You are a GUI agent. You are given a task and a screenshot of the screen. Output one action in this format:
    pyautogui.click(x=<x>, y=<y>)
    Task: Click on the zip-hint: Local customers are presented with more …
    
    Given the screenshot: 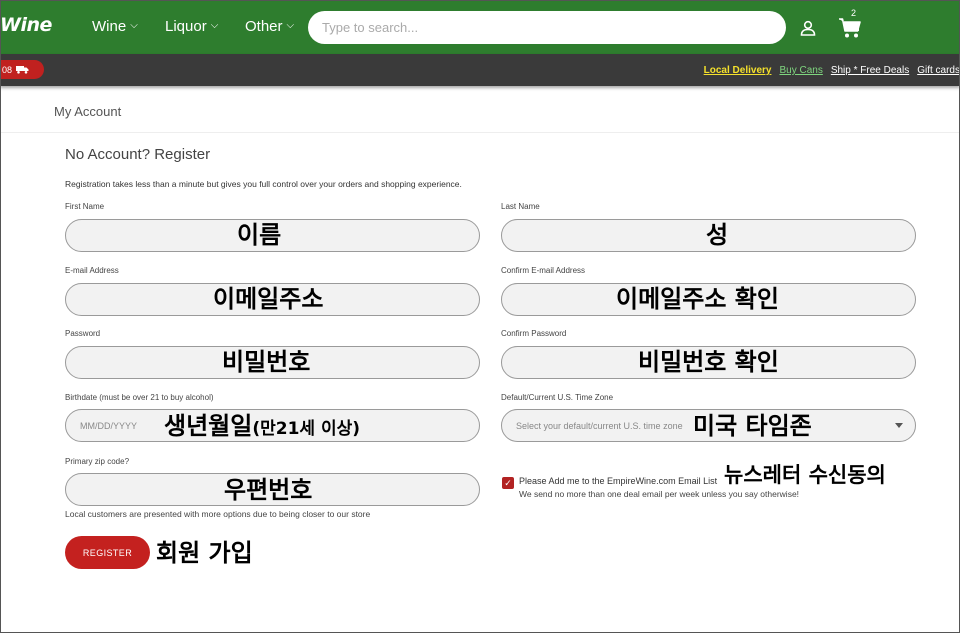 What is the action you would take?
    pyautogui.click(x=218, y=514)
    